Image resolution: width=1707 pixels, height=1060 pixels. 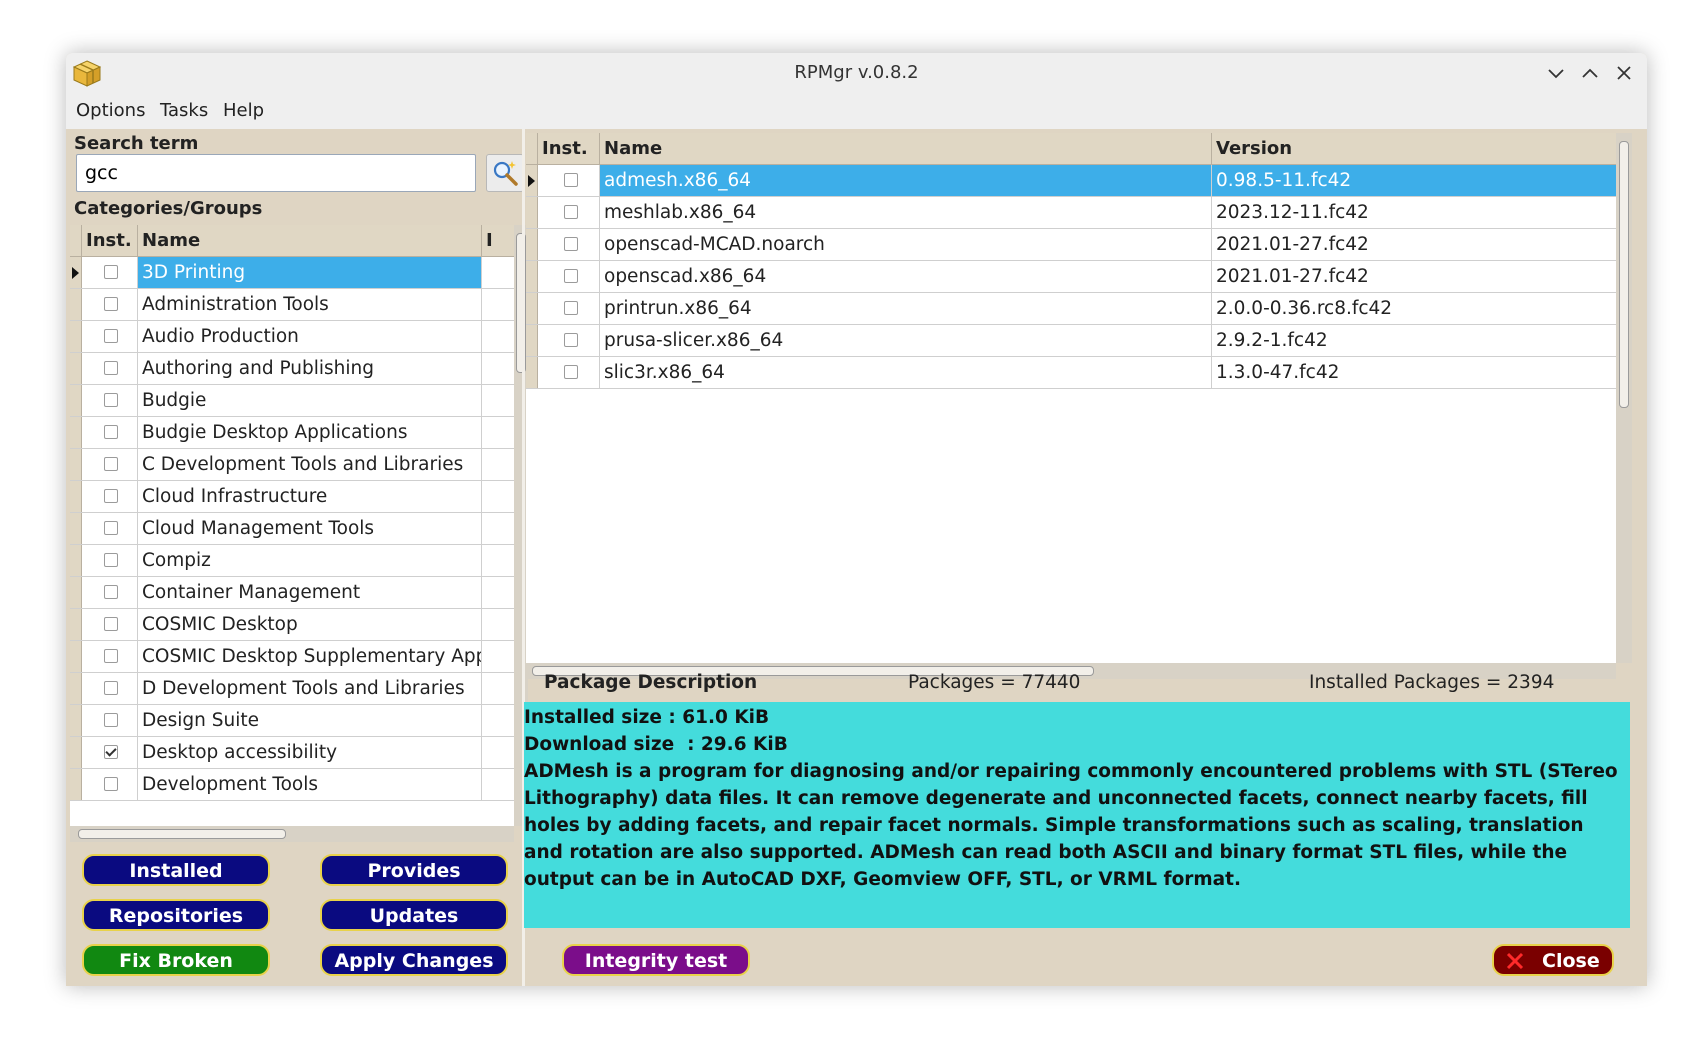 I want to click on package-version: 2.9.2-1.fc42, so click(x=1272, y=340).